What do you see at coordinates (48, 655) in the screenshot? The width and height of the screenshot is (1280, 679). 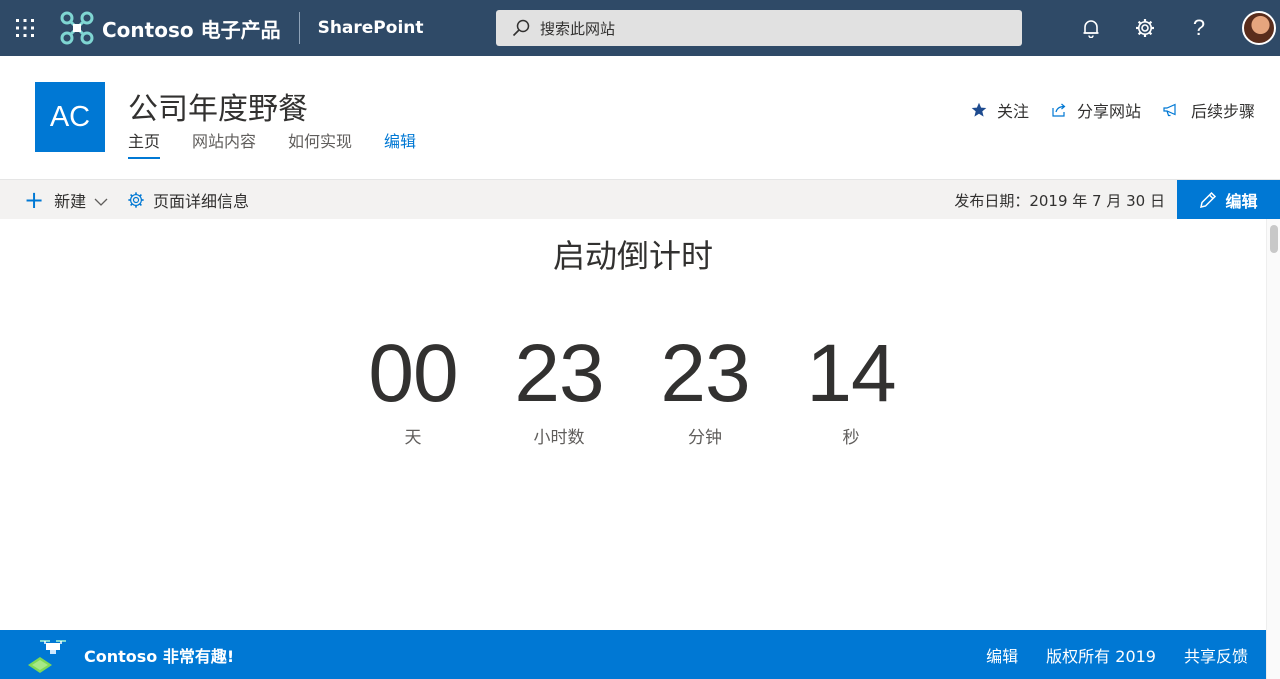 I see `drone-icon` at bounding box center [48, 655].